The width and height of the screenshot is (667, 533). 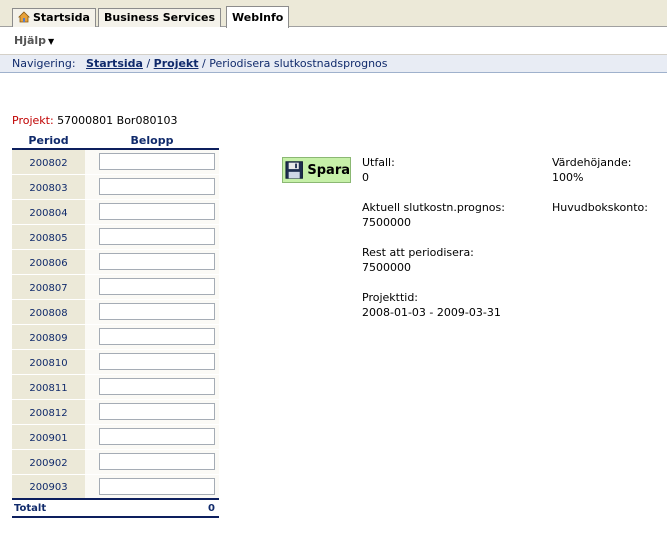 I want to click on table-row: 200810, so click(x=115, y=362).